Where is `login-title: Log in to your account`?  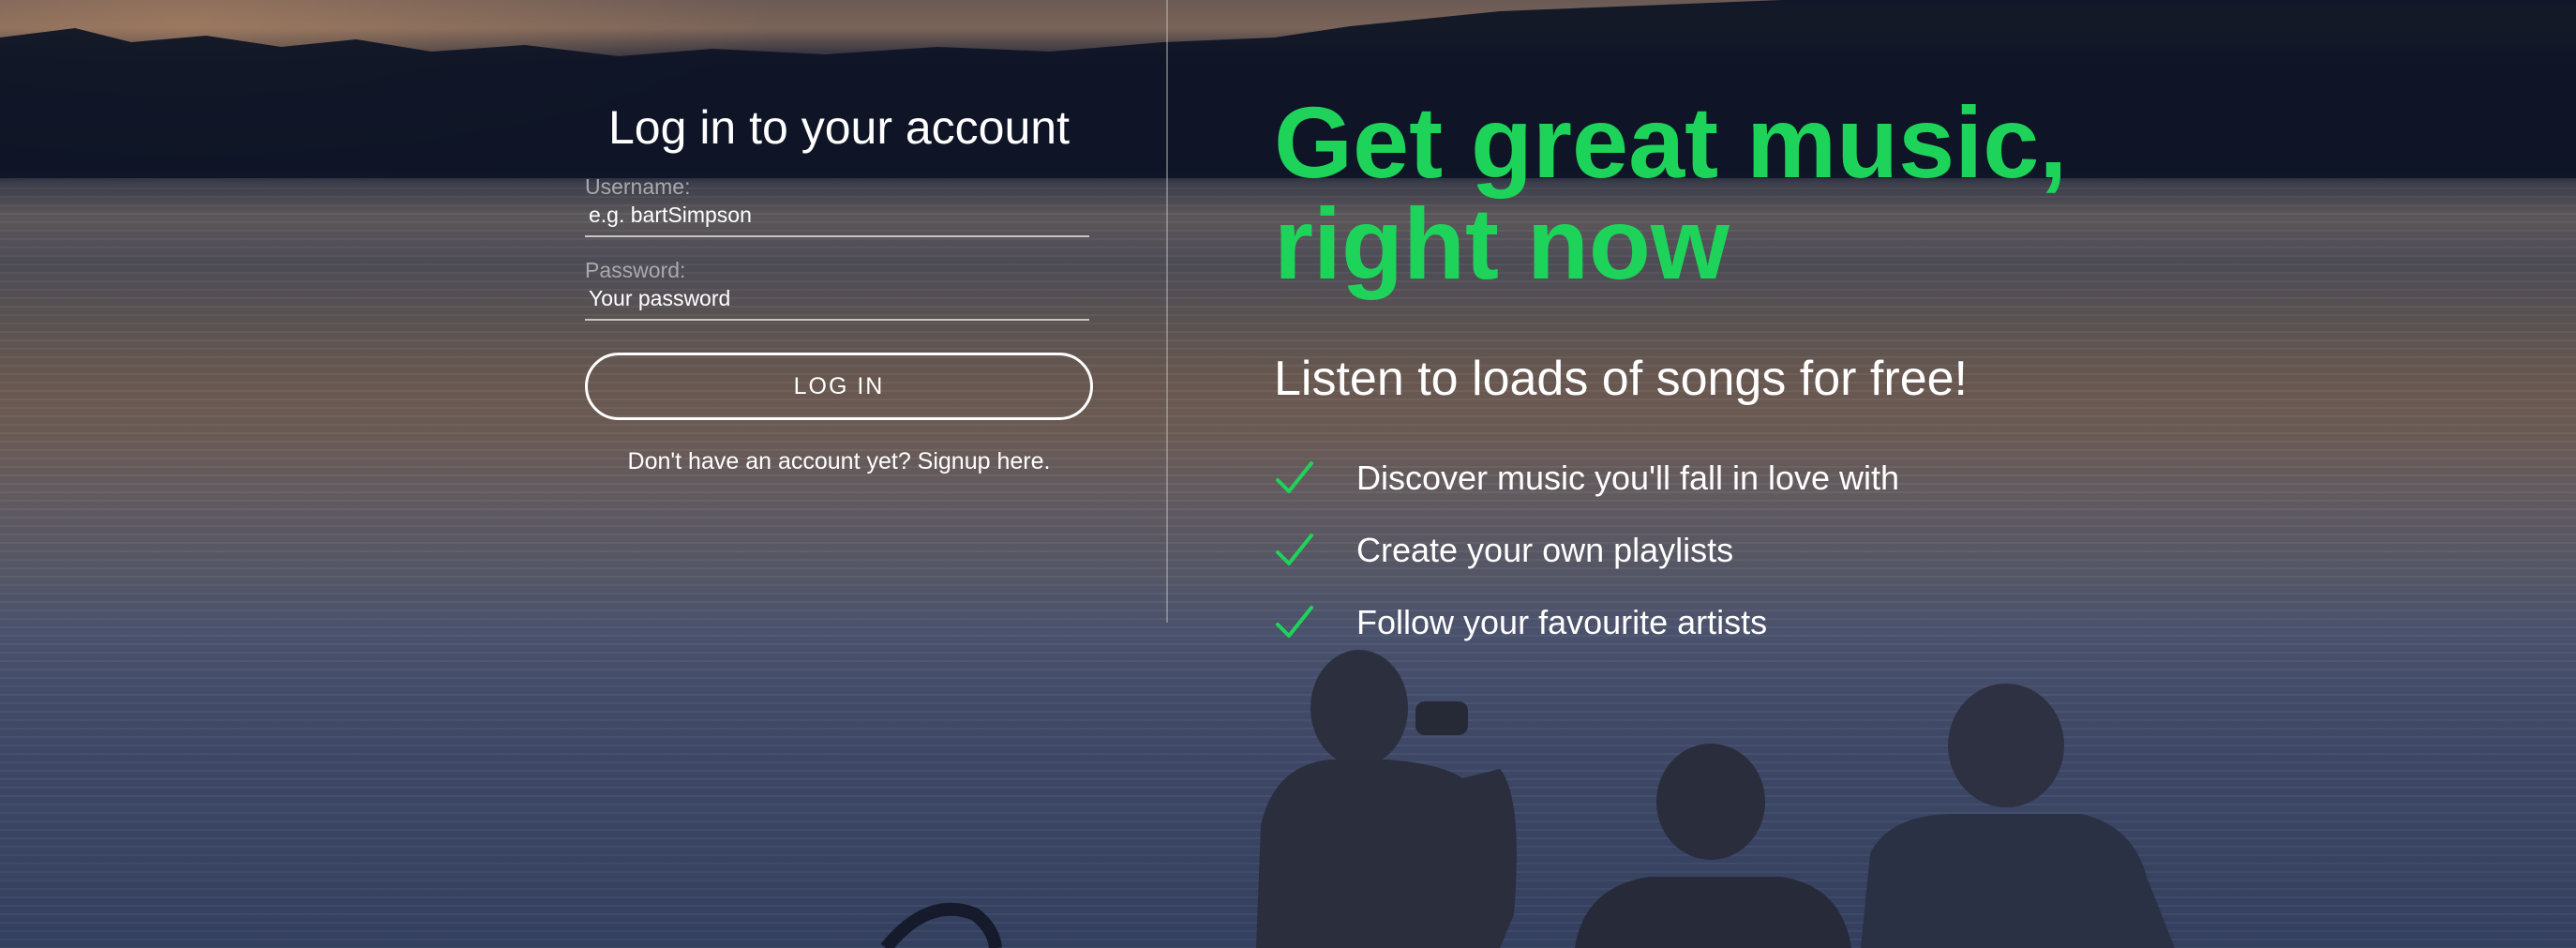 login-title: Log in to your account is located at coordinates (839, 127).